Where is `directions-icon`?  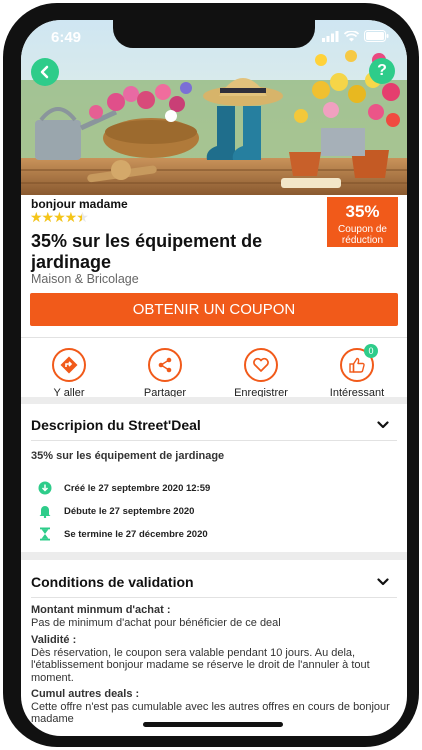 directions-icon is located at coordinates (69, 365).